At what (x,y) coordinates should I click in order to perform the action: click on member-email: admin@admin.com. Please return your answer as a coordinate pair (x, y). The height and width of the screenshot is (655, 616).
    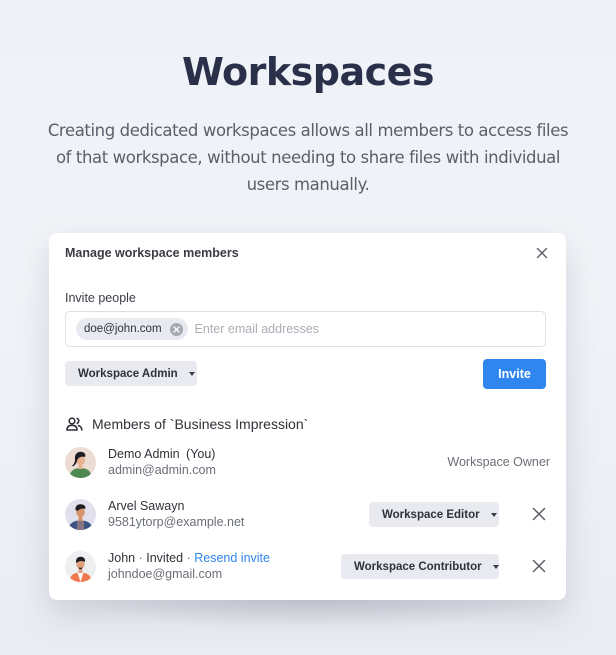
    Looking at the image, I should click on (162, 469).